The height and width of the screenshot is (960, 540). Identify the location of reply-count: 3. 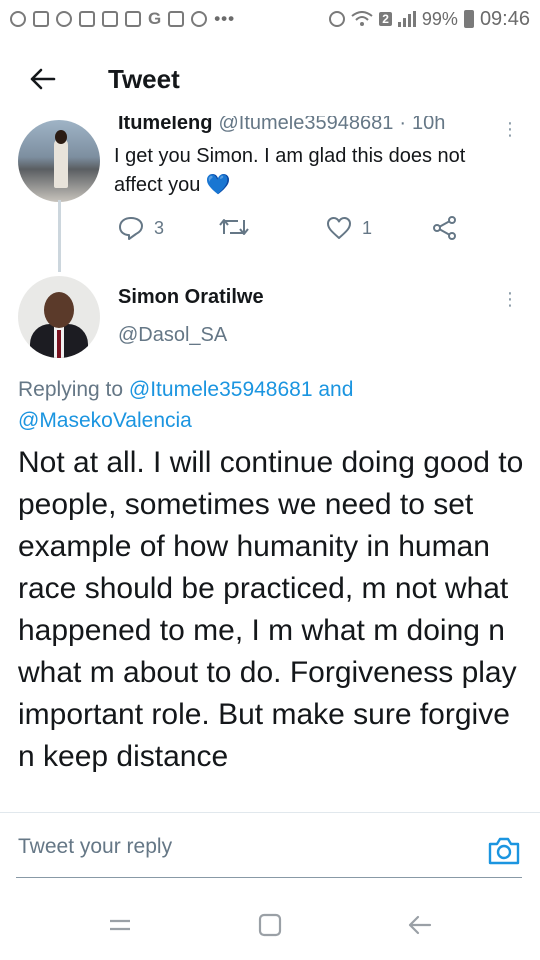
(159, 227).